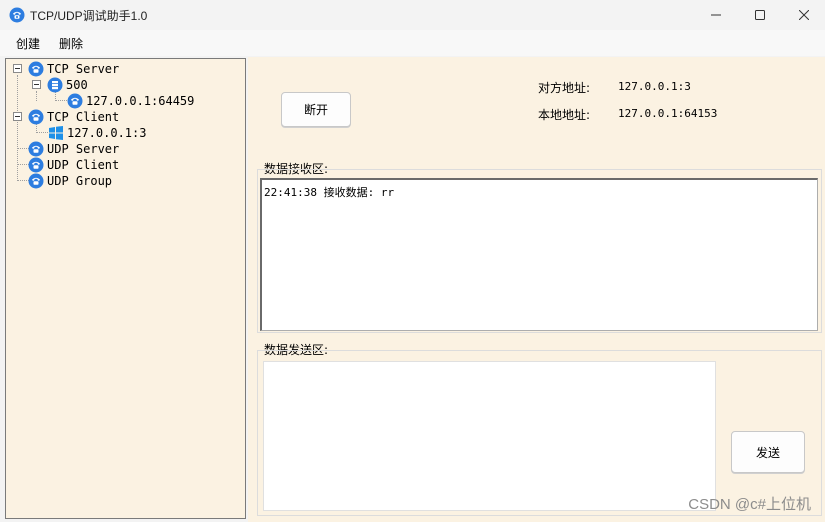 The height and width of the screenshot is (522, 825). I want to click on minimize-icon, so click(716, 15).